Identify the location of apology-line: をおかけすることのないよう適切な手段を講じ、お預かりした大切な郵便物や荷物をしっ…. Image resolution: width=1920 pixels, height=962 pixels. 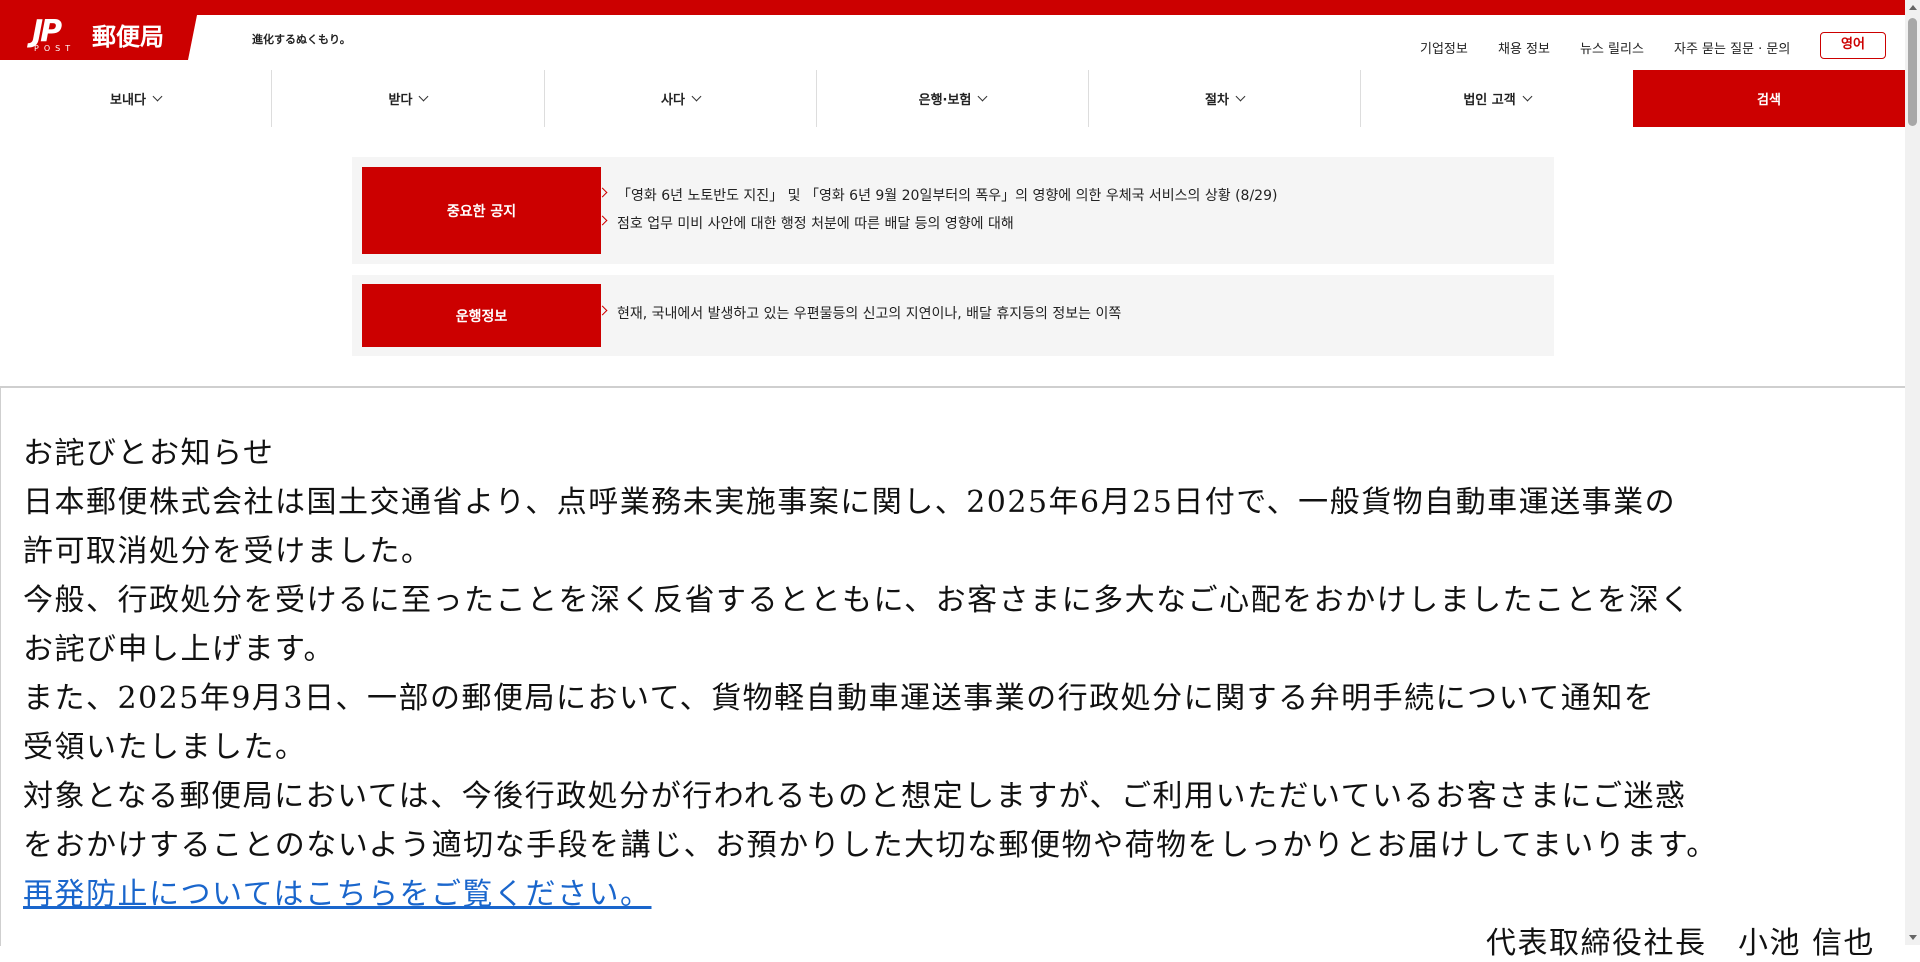
(870, 845).